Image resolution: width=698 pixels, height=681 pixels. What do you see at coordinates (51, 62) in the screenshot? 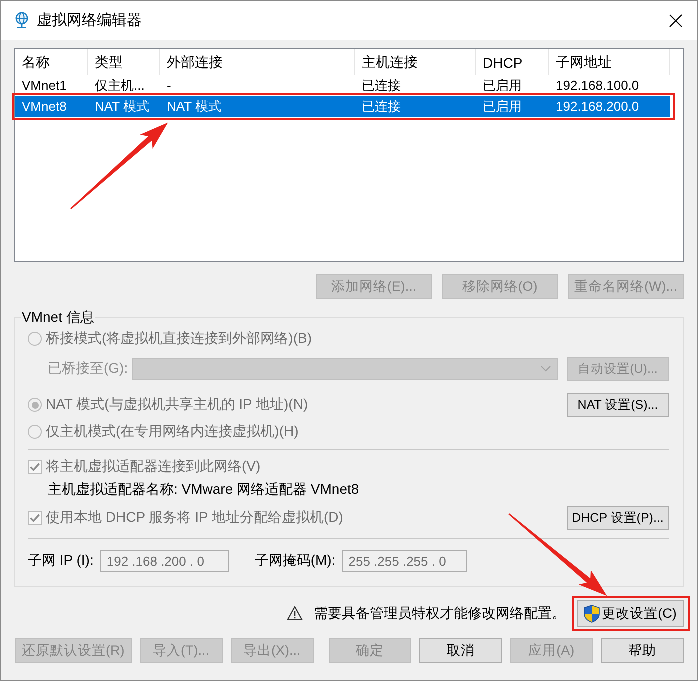
I see `column-header: 名称` at bounding box center [51, 62].